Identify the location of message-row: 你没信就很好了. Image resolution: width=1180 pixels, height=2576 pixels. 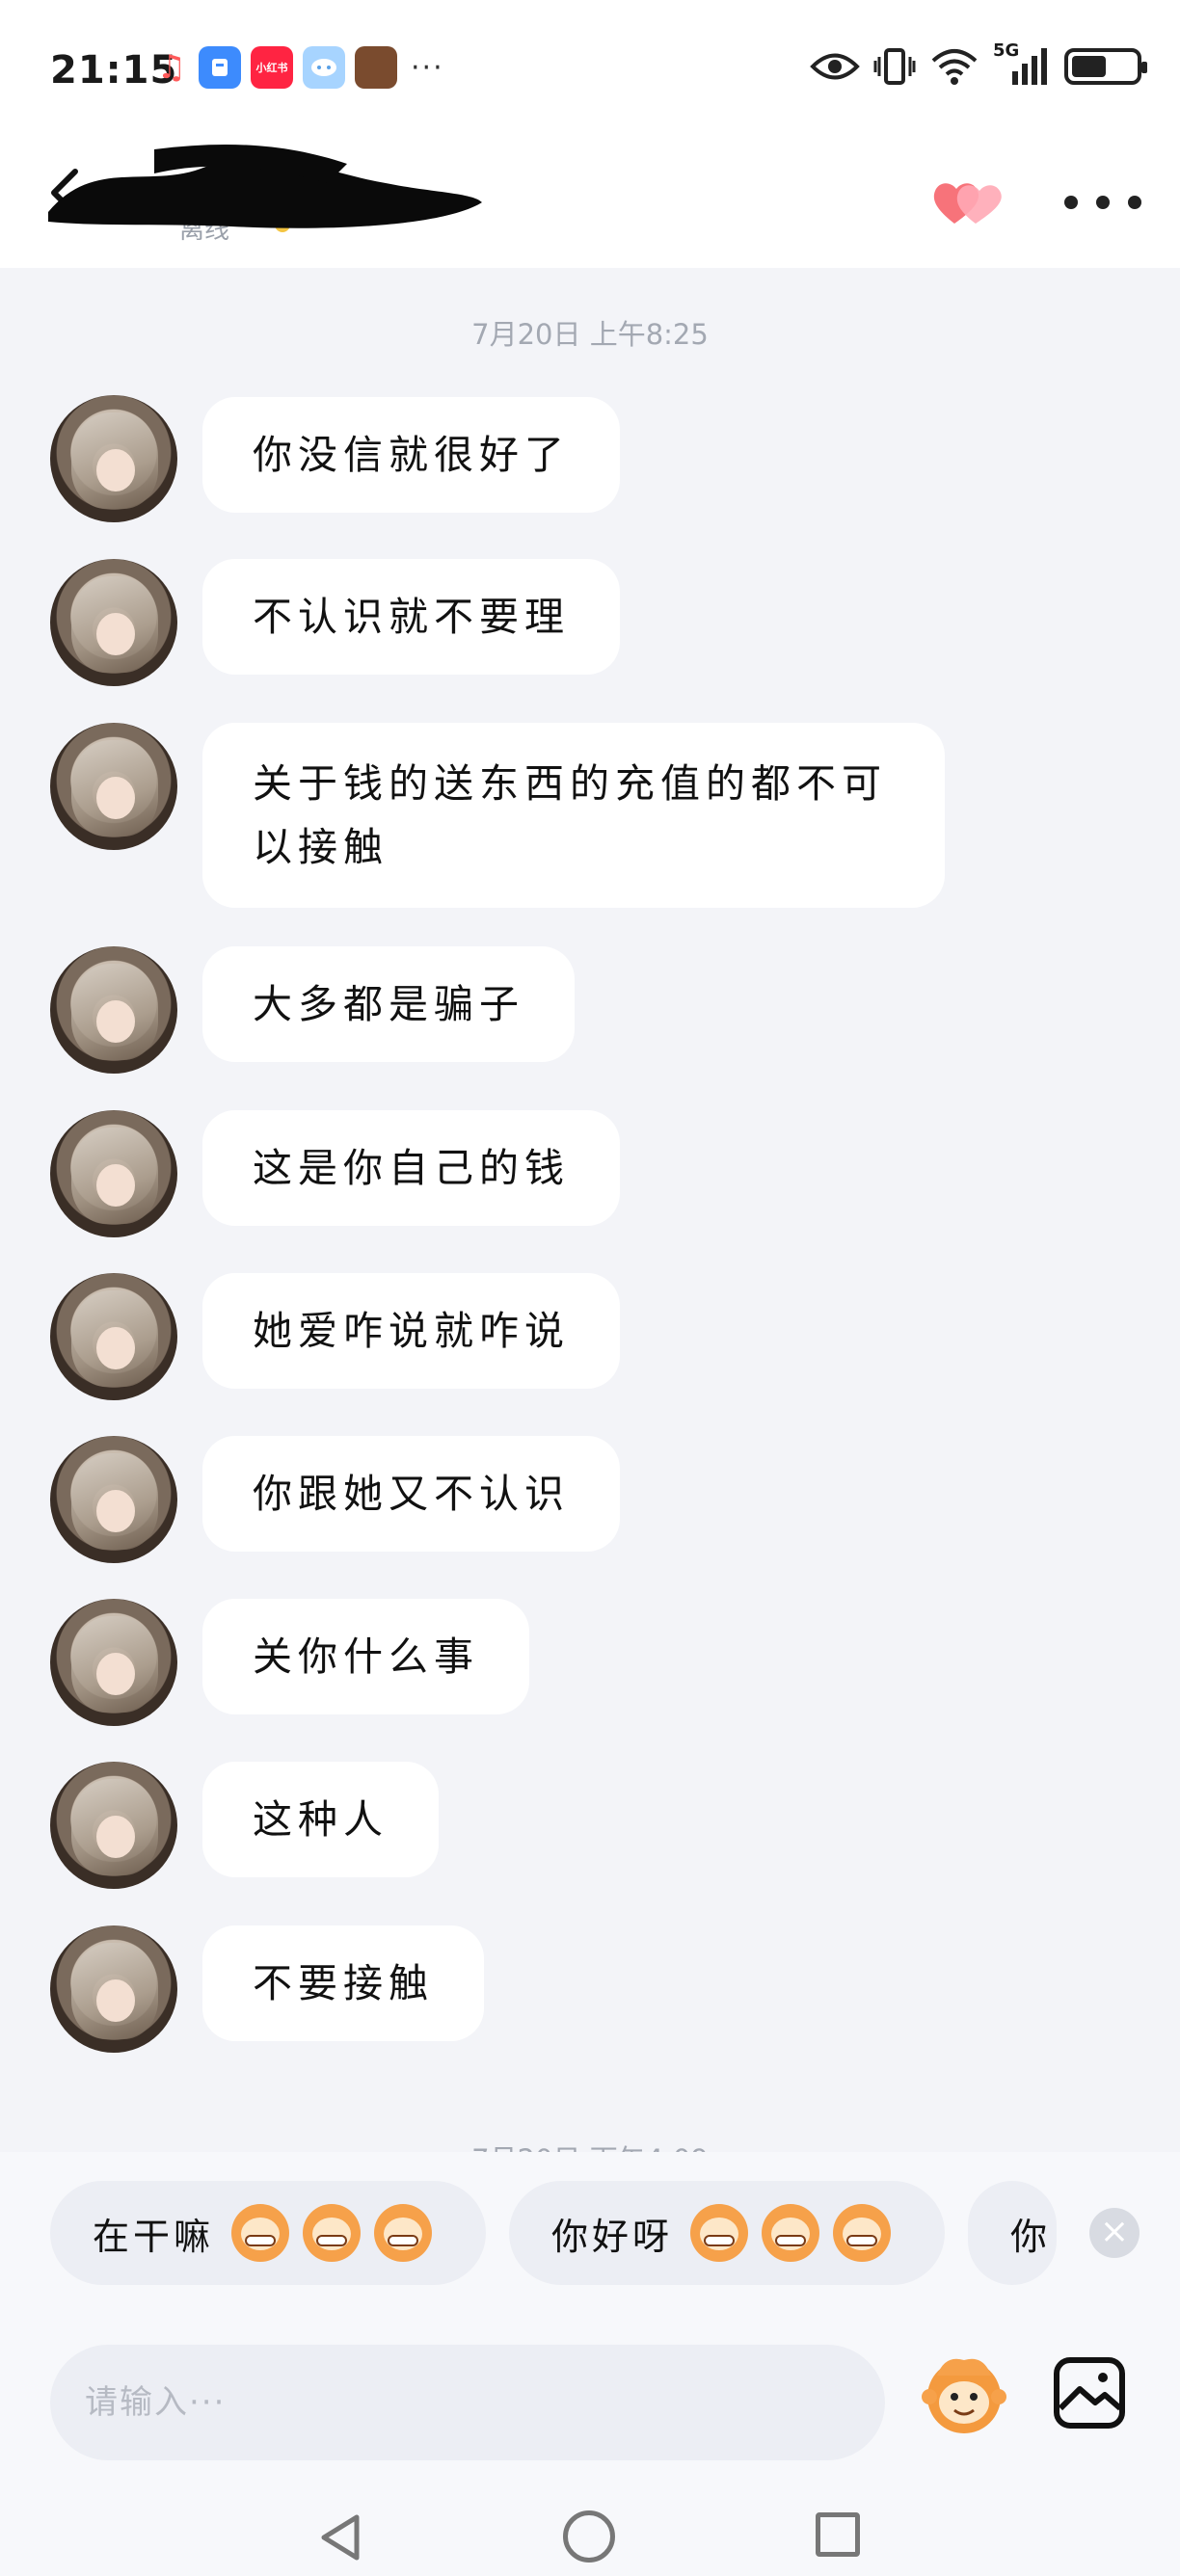
(335, 458).